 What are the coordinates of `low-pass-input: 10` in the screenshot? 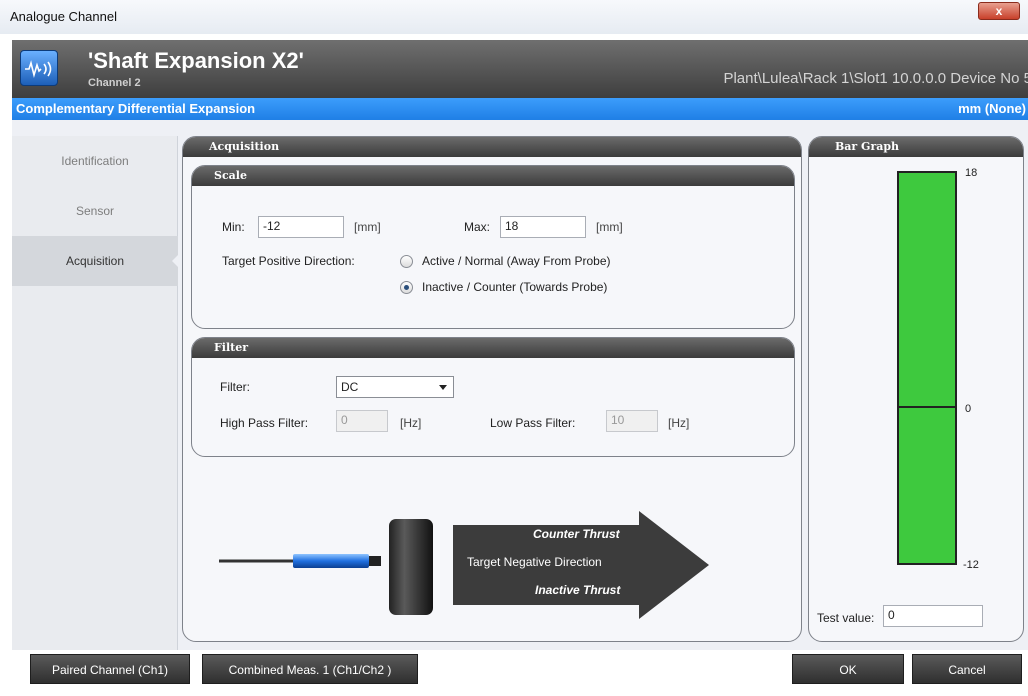 It's located at (632, 421).